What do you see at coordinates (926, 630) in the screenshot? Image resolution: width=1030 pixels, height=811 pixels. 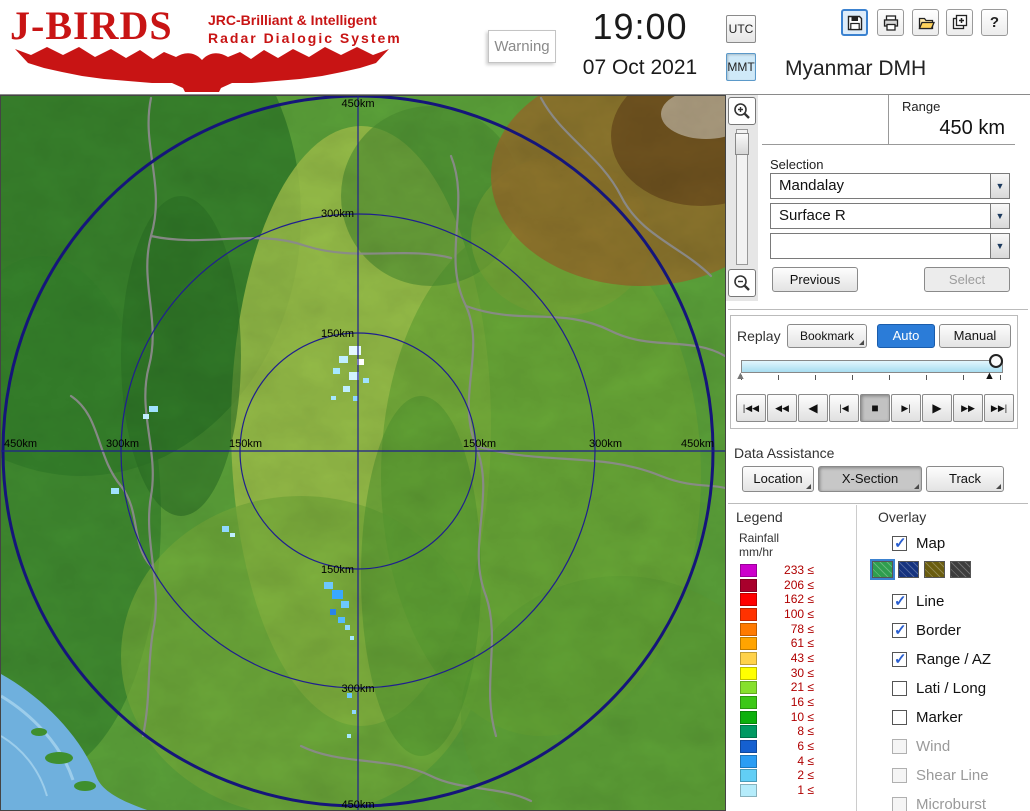 I see `overlay-item-border: Border` at bounding box center [926, 630].